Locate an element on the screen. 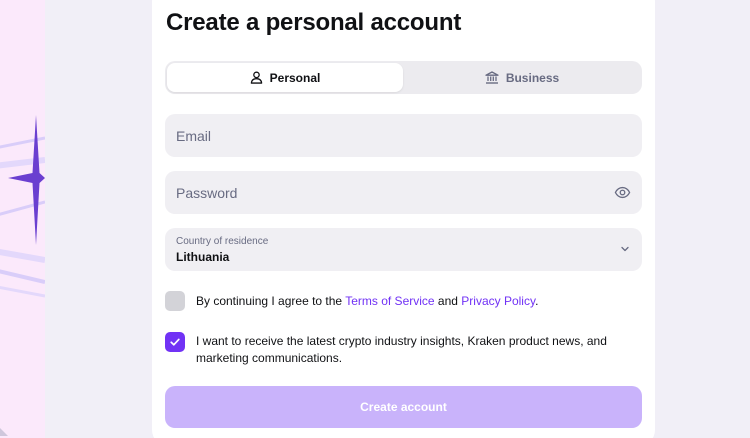  page-title: Create a personal account is located at coordinates (314, 22).